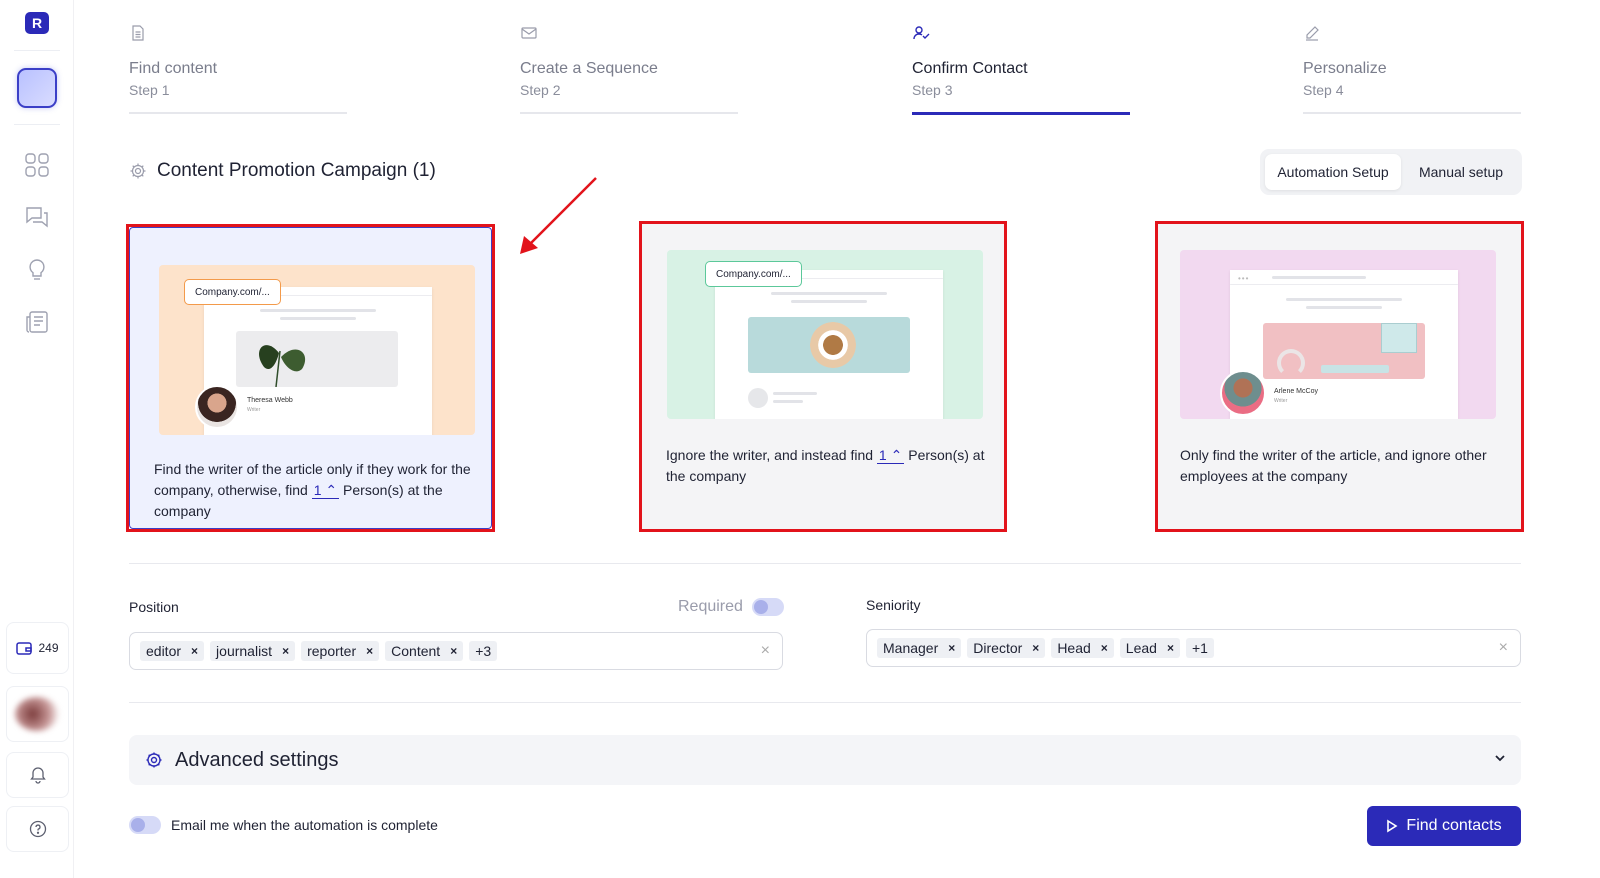  Describe the element at coordinates (1338, 334) in the screenshot. I see `card-illustration: ••• Arlene McCoy Writer` at that location.